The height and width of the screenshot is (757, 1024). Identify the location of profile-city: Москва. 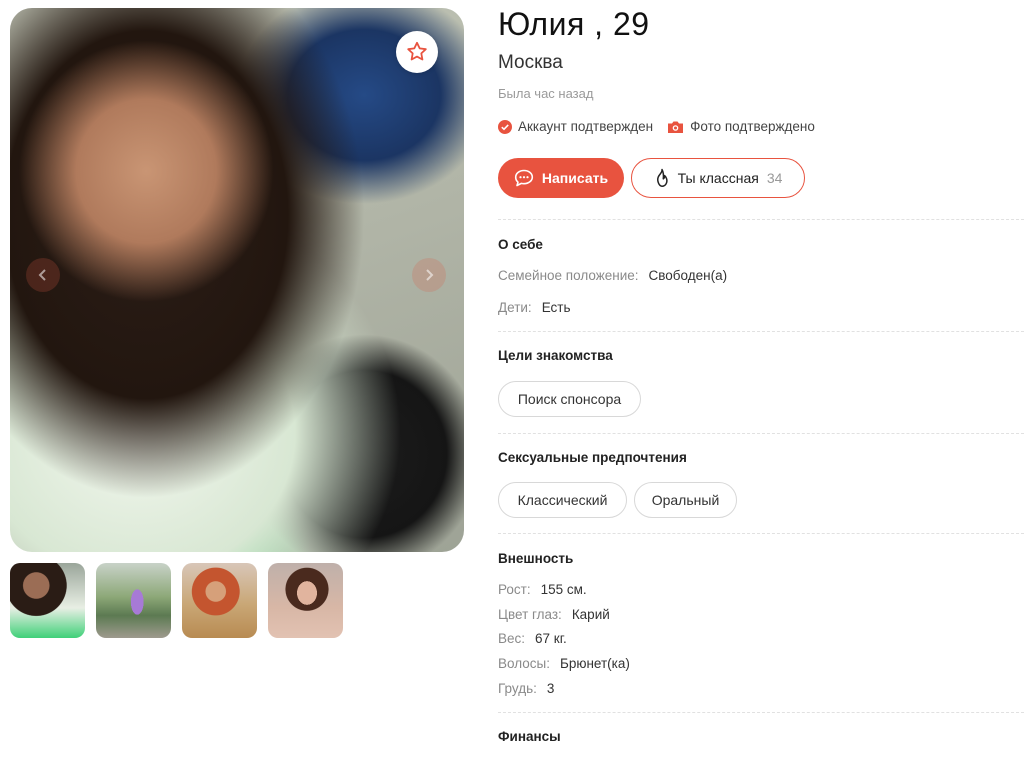
(530, 62).